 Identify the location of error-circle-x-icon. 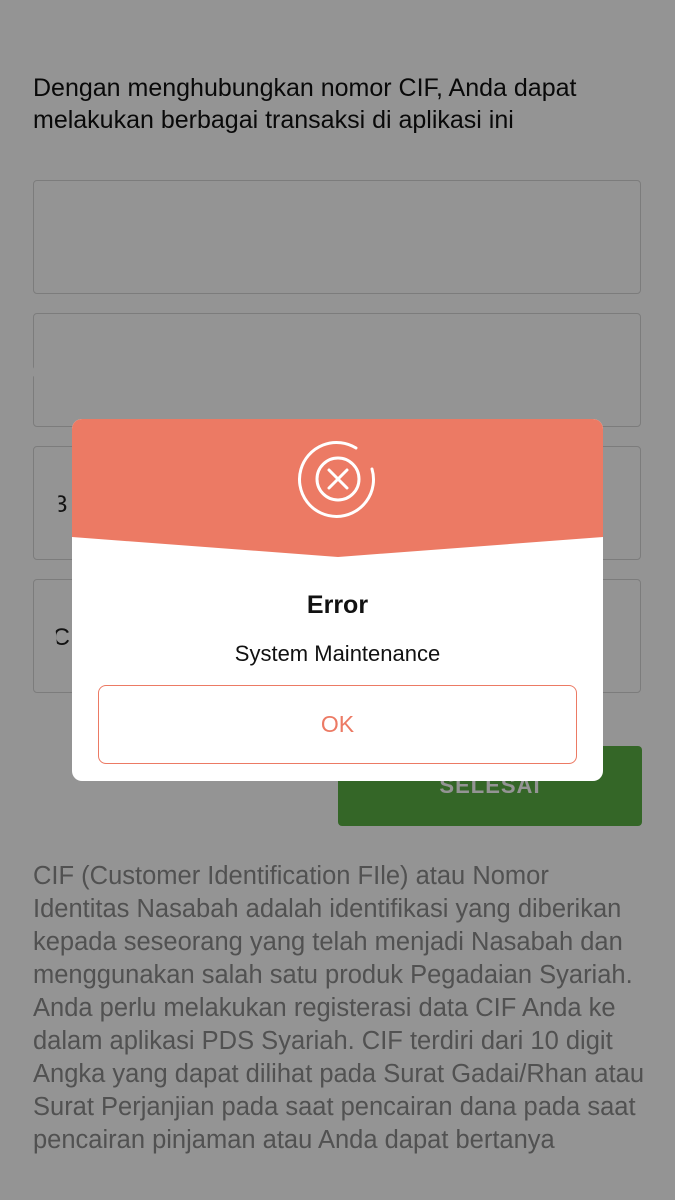
(336, 479).